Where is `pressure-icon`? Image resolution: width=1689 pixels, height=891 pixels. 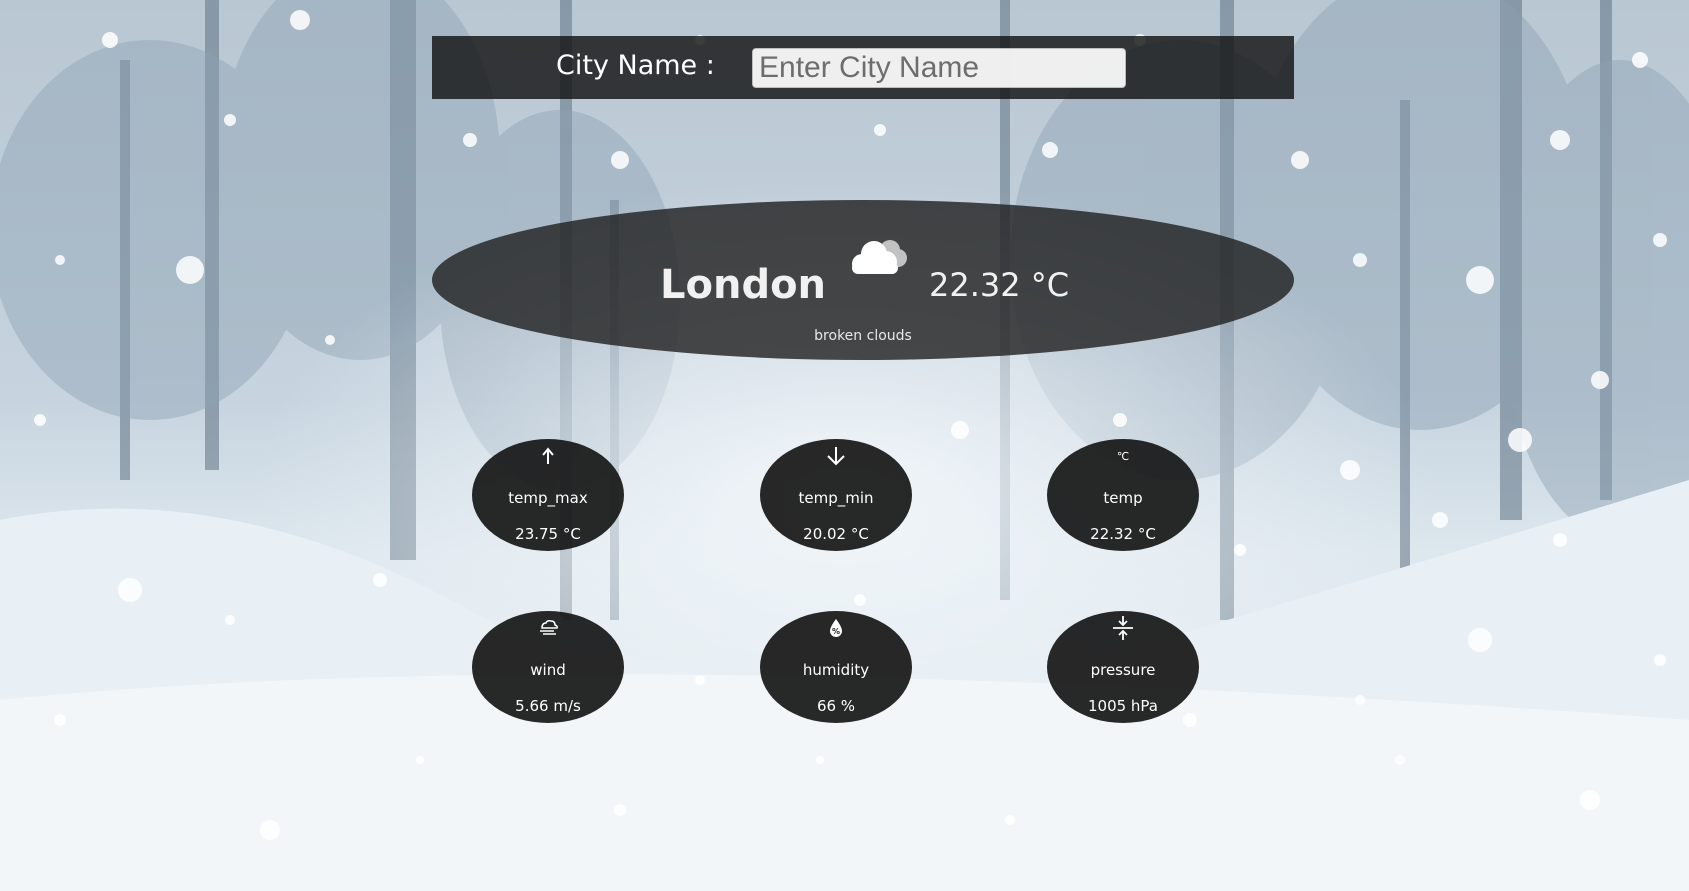
pressure-icon is located at coordinates (1123, 628).